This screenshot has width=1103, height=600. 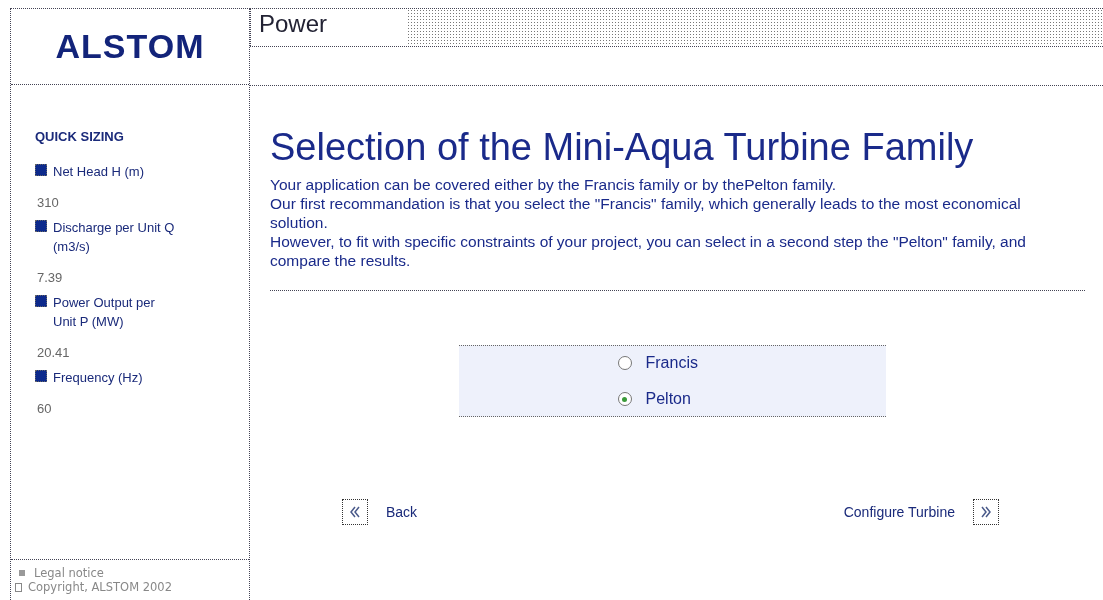 I want to click on configure-turbine-link: Configure Turbine, so click(x=899, y=512).